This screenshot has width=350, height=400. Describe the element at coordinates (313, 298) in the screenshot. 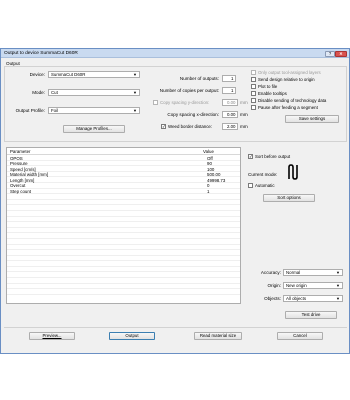

I see `objects-select: All objects ▼` at that location.